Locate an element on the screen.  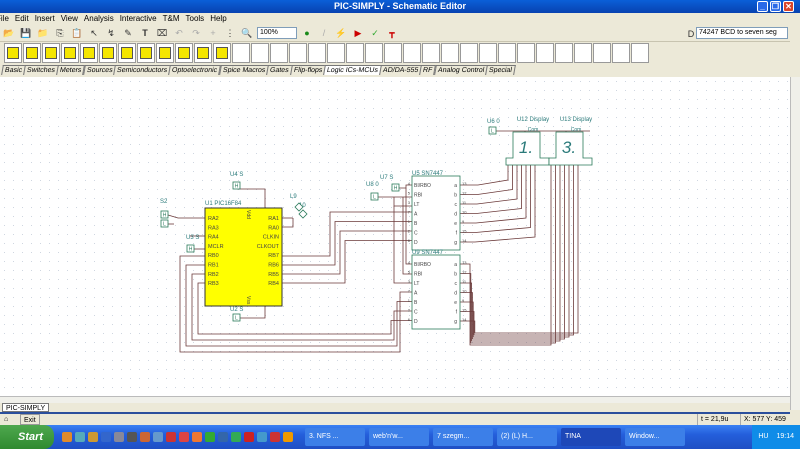
close-button: ✕ is located at coordinates (788, 6).